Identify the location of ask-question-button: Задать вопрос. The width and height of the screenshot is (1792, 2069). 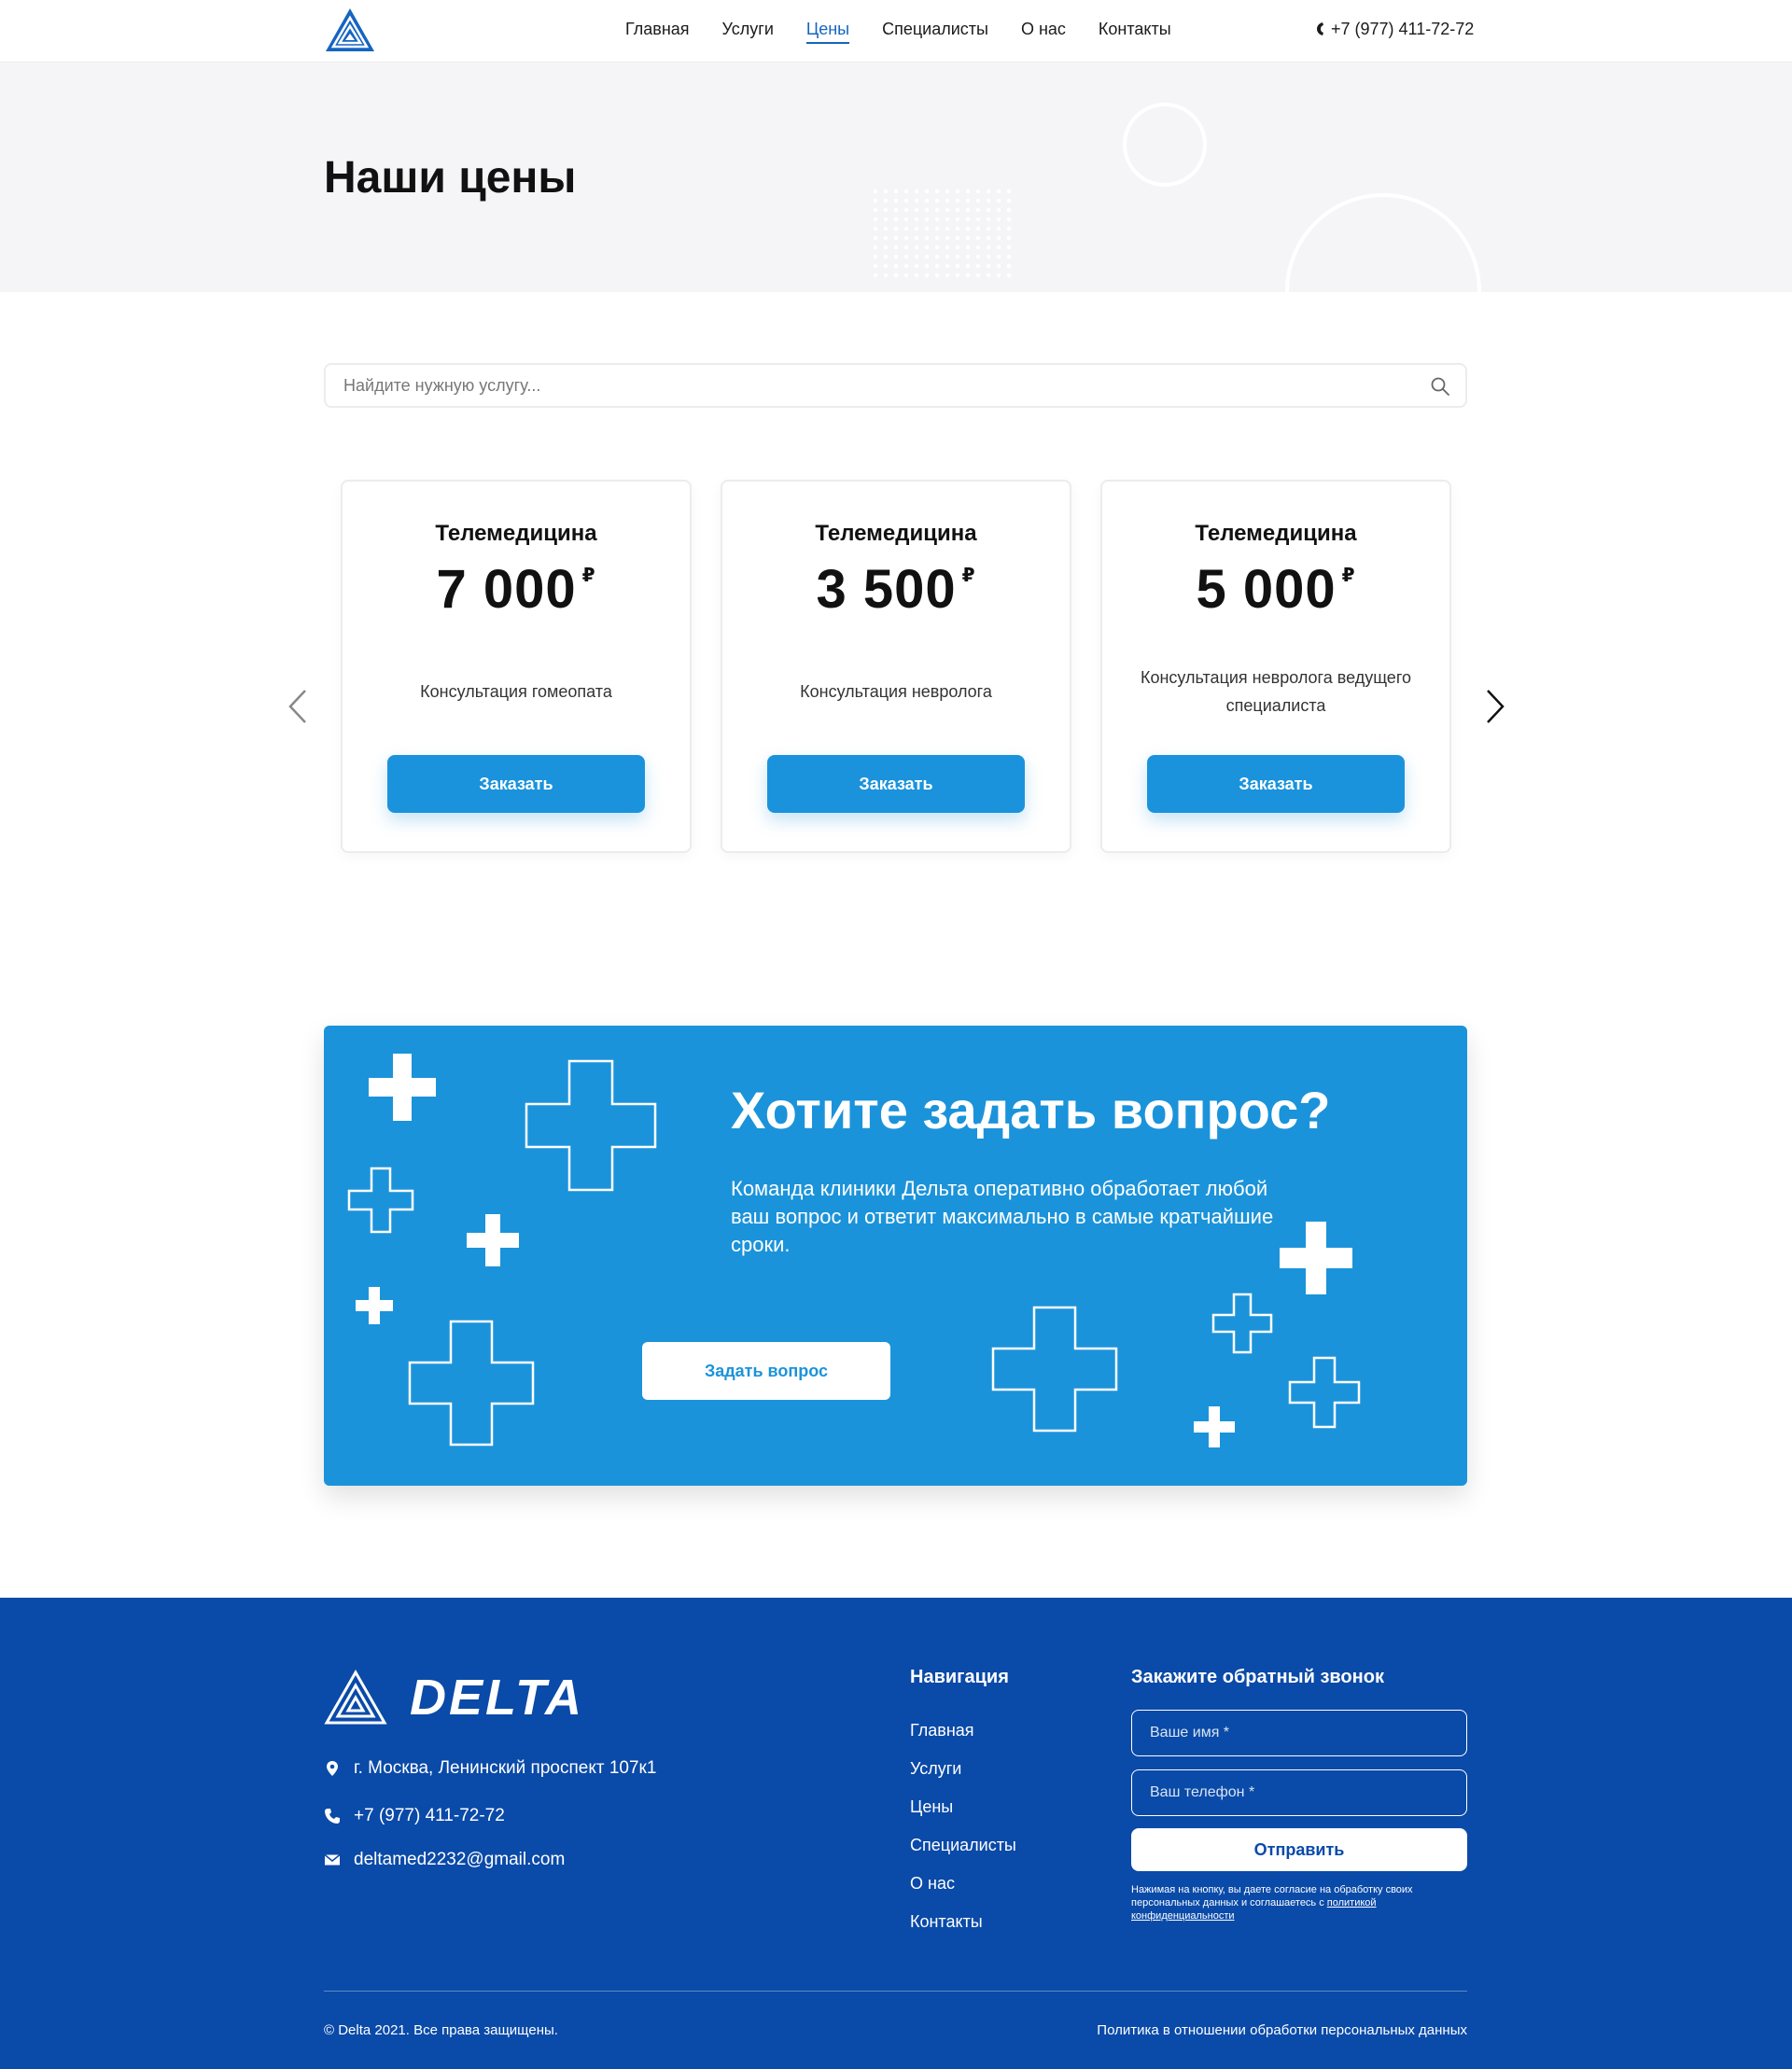
(766, 1371).